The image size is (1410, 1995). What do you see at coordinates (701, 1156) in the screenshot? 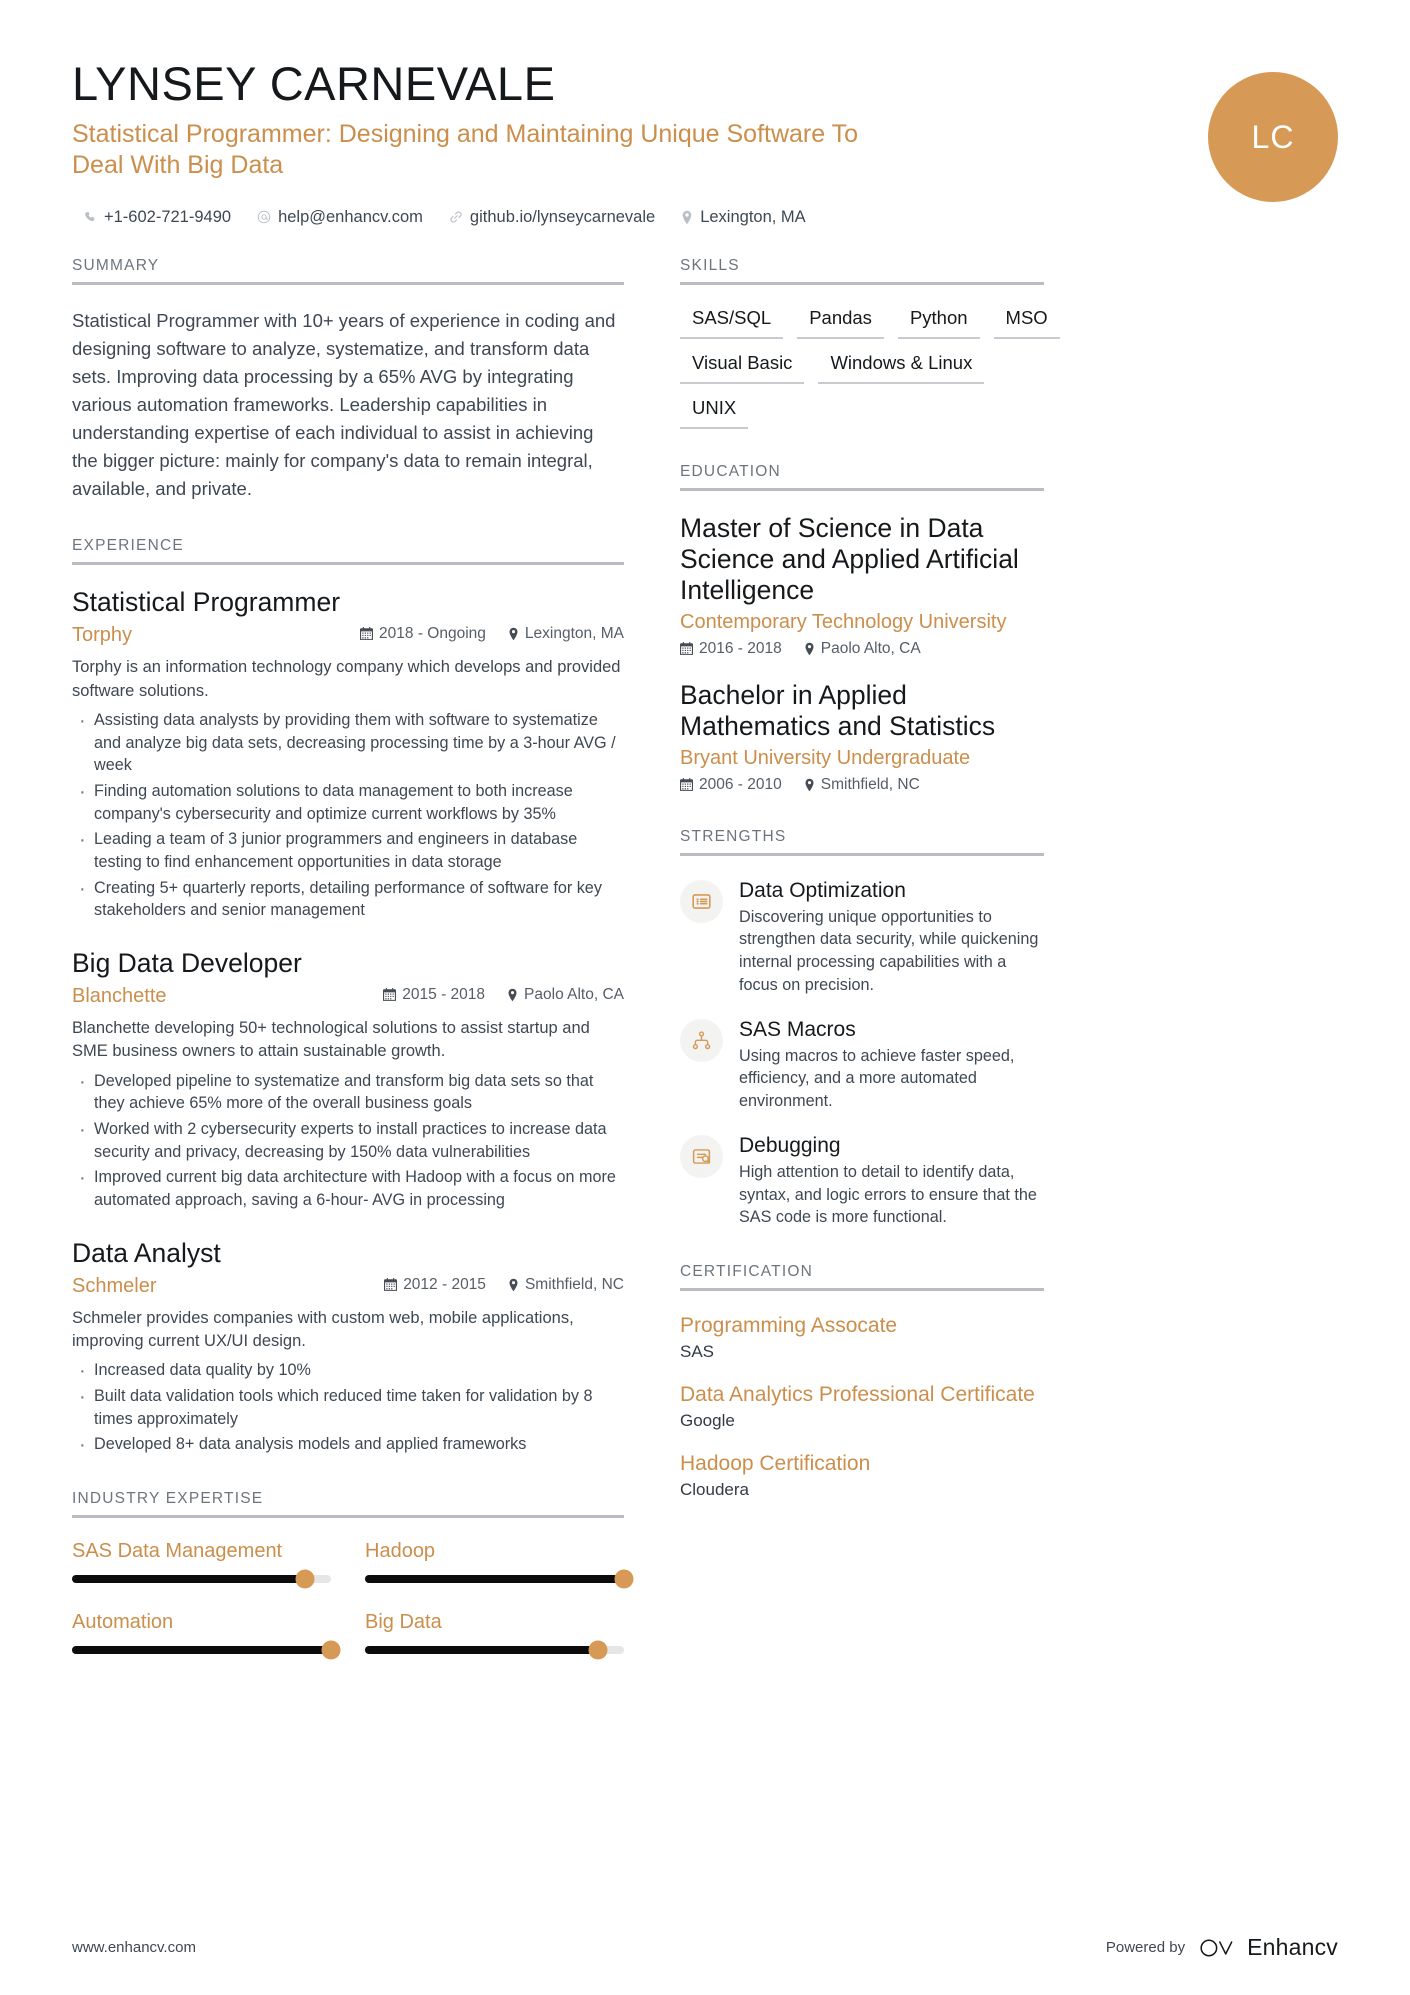
I see `bug-report-icon` at bounding box center [701, 1156].